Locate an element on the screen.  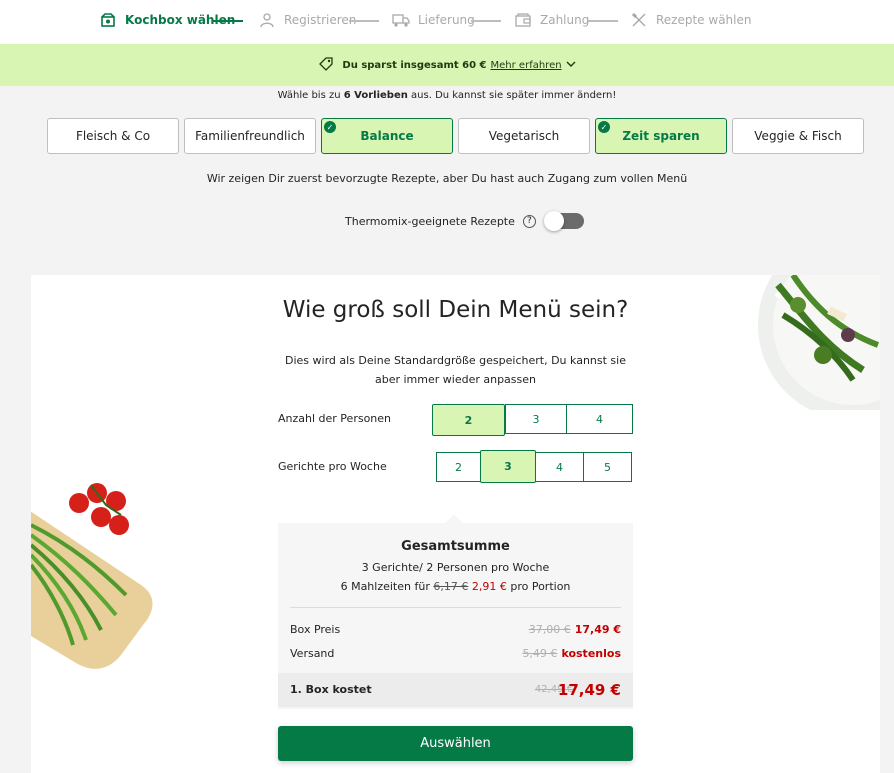
step-label: Rezepte wählen is located at coordinates (704, 20).